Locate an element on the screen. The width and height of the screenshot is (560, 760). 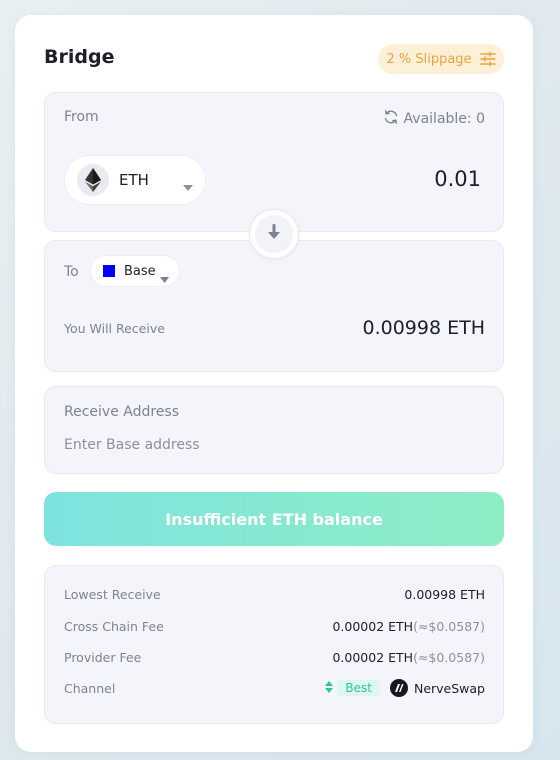
info-row-provider-fee: Provider Fee 0.00002 ETH (≈$0.0587) is located at coordinates (274, 657).